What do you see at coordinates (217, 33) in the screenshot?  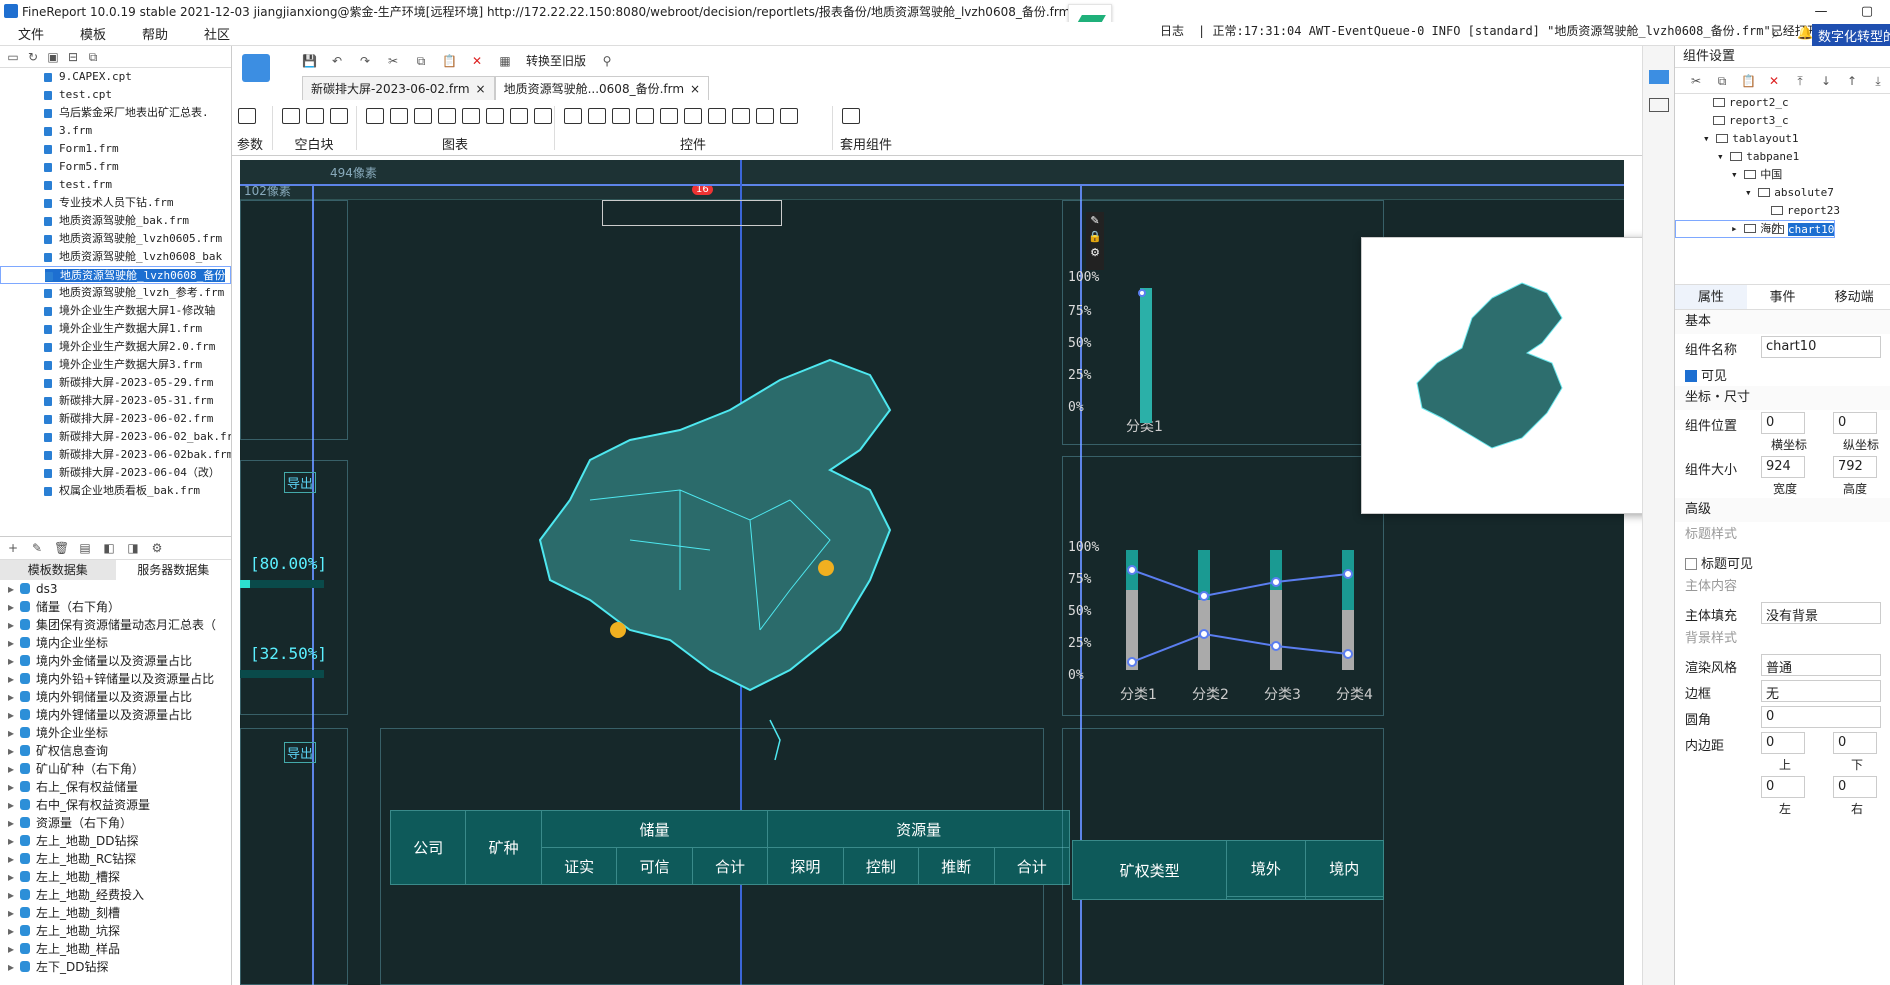 I see `menu-community: 社区` at bounding box center [217, 33].